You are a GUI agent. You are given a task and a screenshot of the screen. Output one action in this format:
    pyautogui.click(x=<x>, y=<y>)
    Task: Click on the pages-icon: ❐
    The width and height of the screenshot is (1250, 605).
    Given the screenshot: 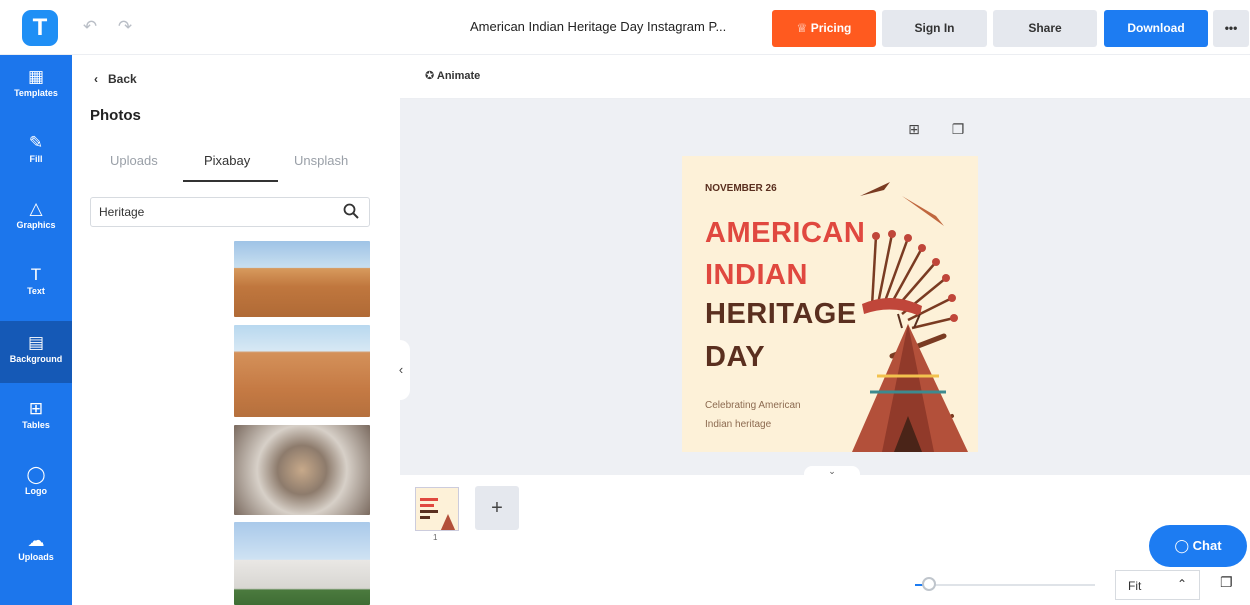 What is the action you would take?
    pyautogui.click(x=1230, y=584)
    